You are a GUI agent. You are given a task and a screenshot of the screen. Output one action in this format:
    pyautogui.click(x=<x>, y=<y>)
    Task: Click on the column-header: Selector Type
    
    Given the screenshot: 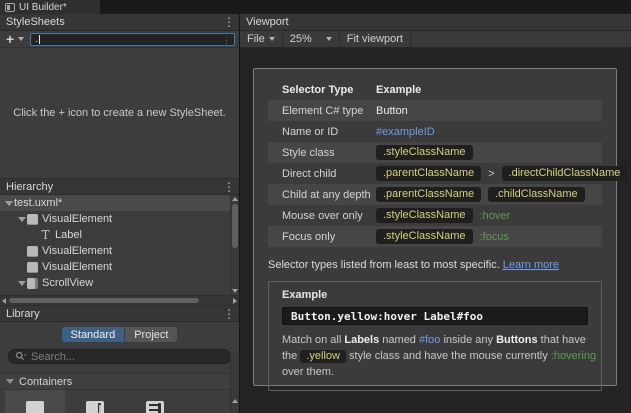 What is the action you would take?
    pyautogui.click(x=318, y=89)
    